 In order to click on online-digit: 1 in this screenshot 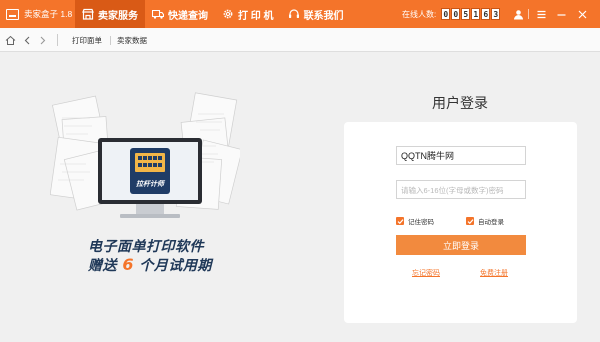, I will do `click(476, 14)`.